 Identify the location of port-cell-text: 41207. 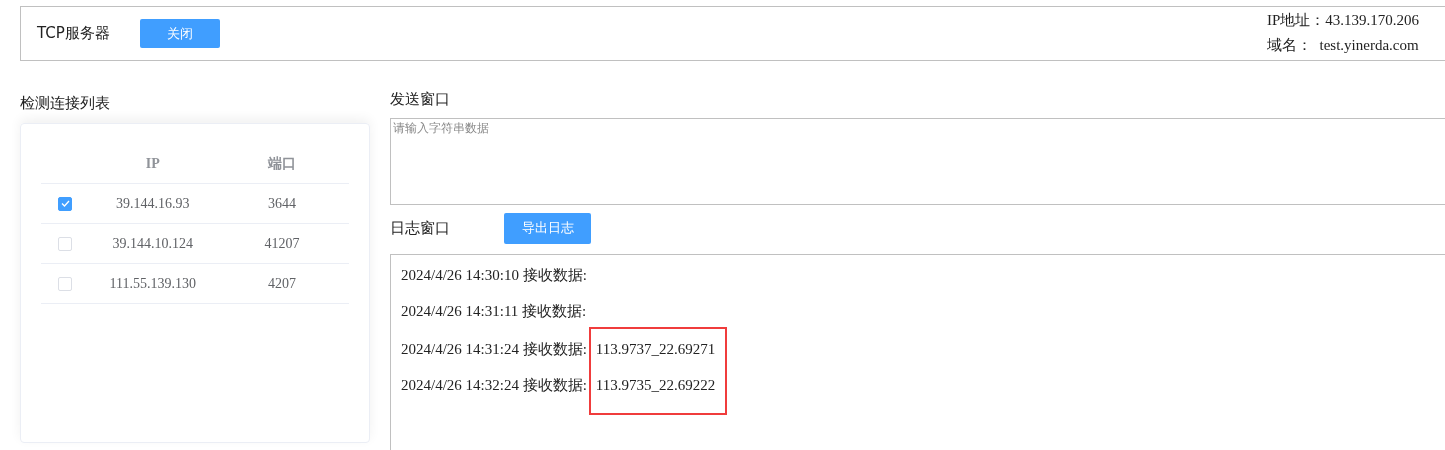
(282, 244).